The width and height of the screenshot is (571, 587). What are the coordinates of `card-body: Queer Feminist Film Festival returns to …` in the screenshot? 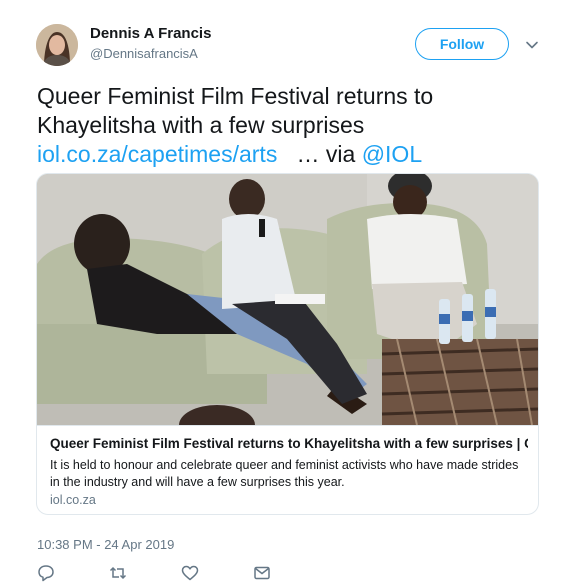 It's located at (287, 469).